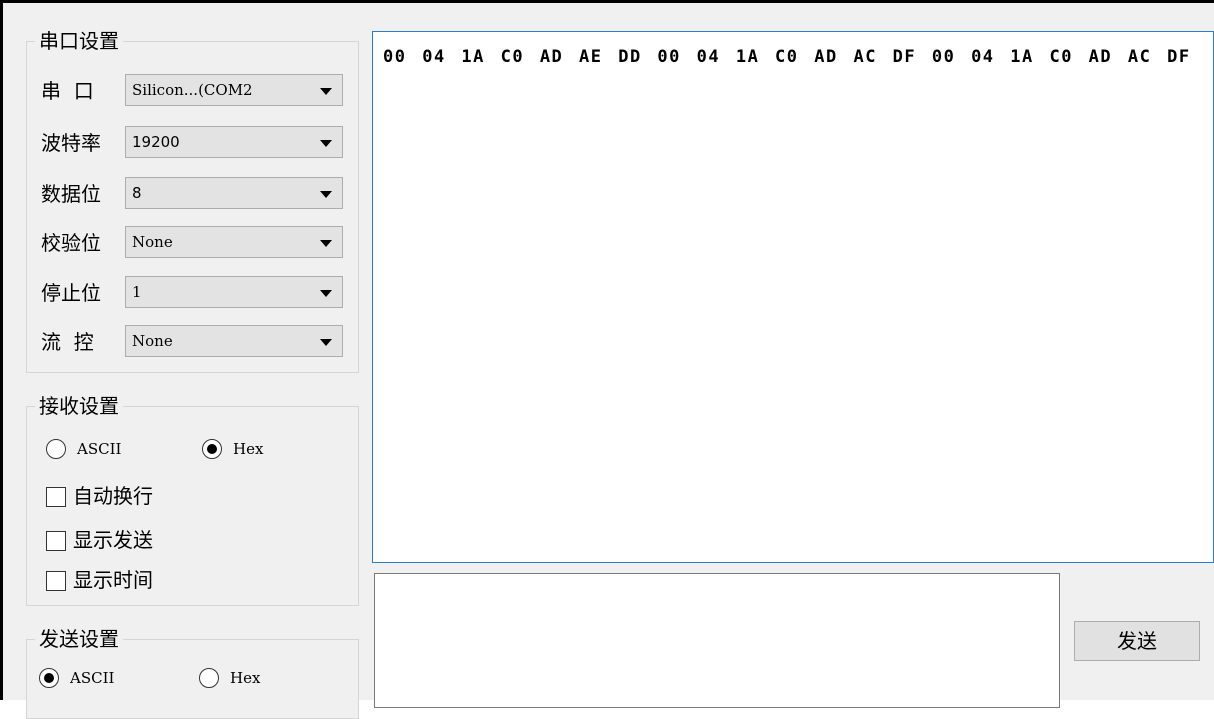 This screenshot has width=1214, height=719. I want to click on send-hex-radio, so click(209, 678).